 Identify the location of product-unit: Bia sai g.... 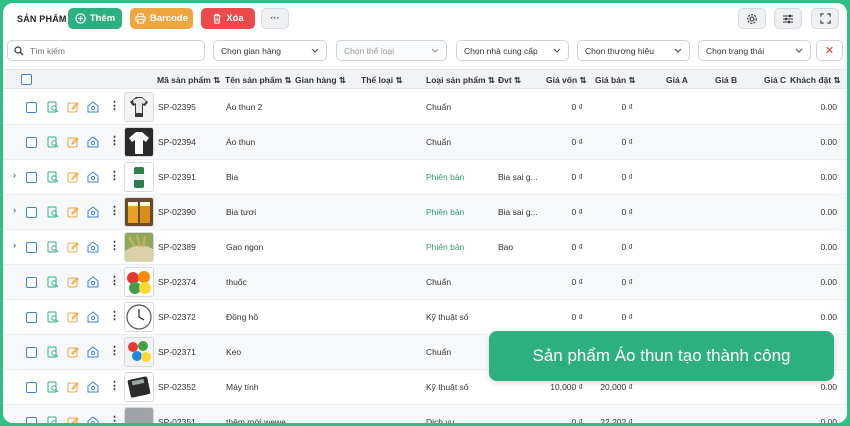
(518, 177).